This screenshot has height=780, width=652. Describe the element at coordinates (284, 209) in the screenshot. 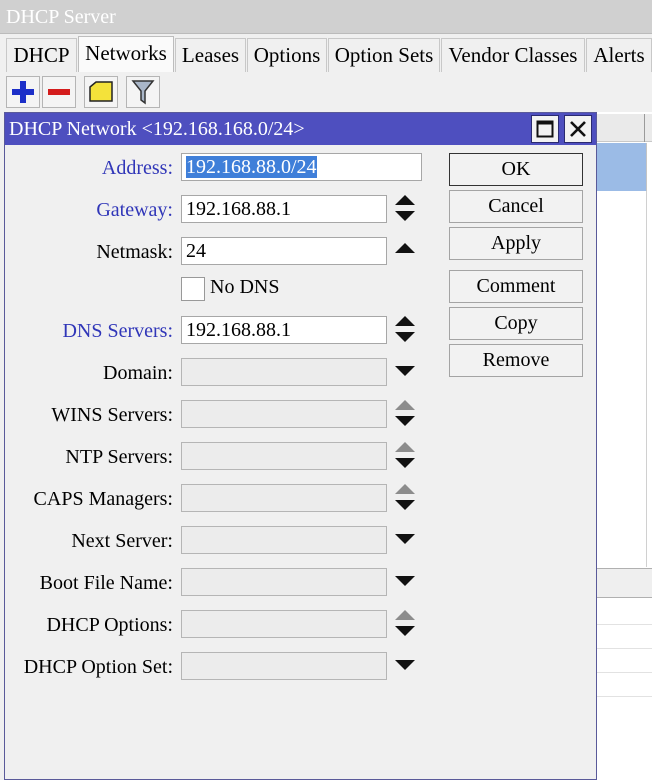

I see `gateway-field: 192.168.88.1` at that location.